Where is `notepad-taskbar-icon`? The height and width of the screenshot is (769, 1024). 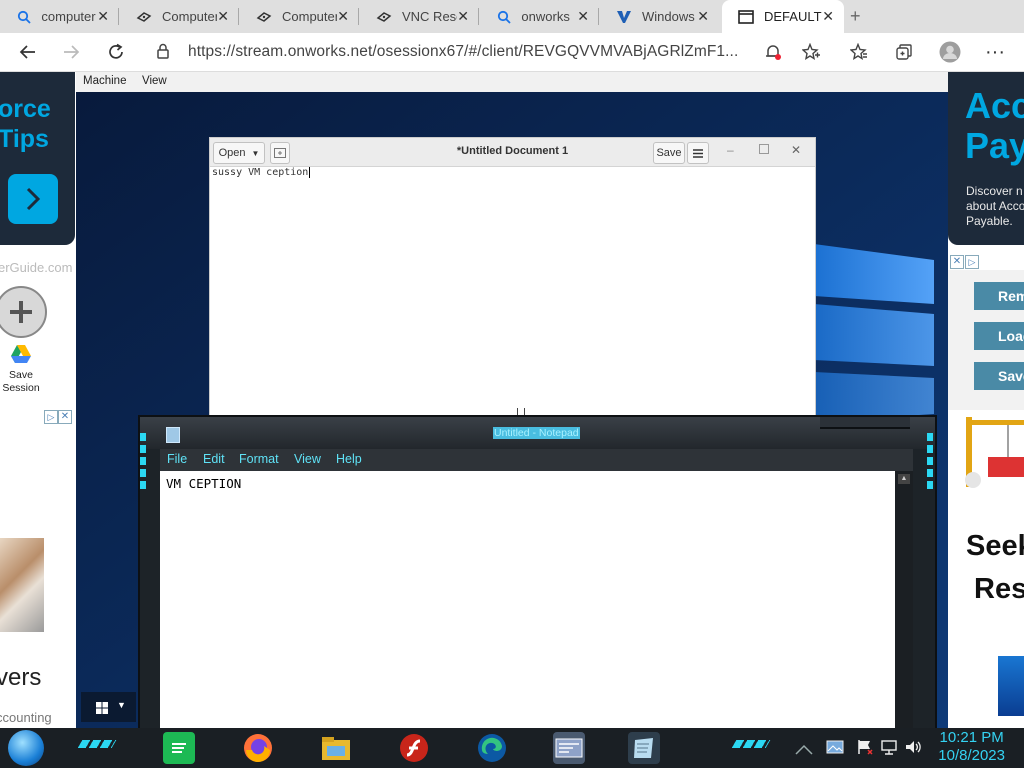
notepad-taskbar-icon is located at coordinates (644, 748).